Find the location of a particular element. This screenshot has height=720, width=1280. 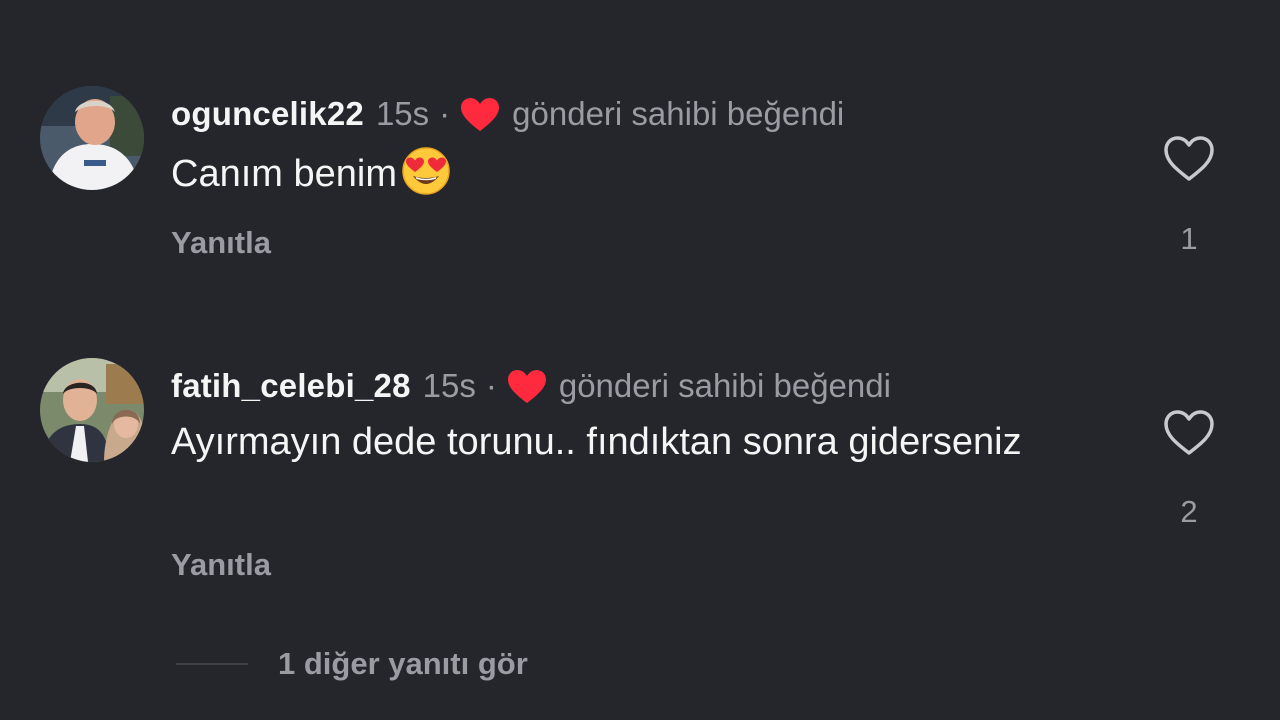

username: fatih_celebi_28 is located at coordinates (291, 386).